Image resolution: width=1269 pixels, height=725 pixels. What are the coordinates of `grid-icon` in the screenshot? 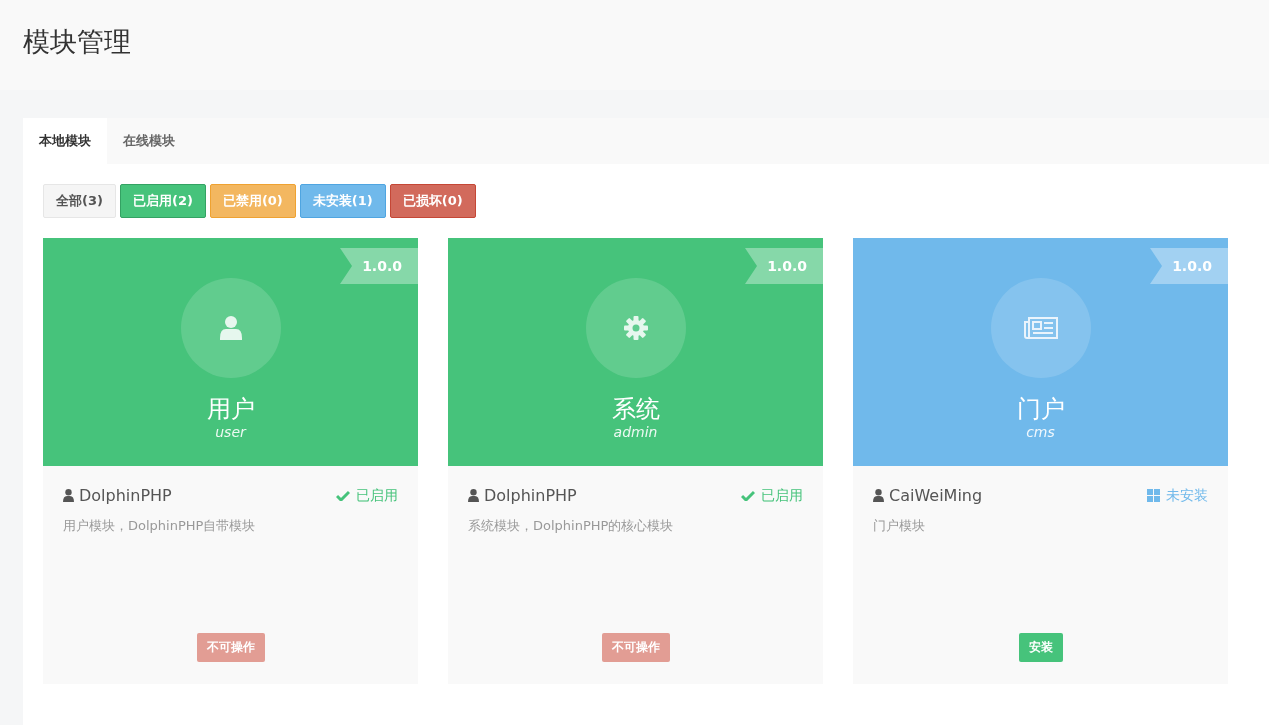 It's located at (1153, 495).